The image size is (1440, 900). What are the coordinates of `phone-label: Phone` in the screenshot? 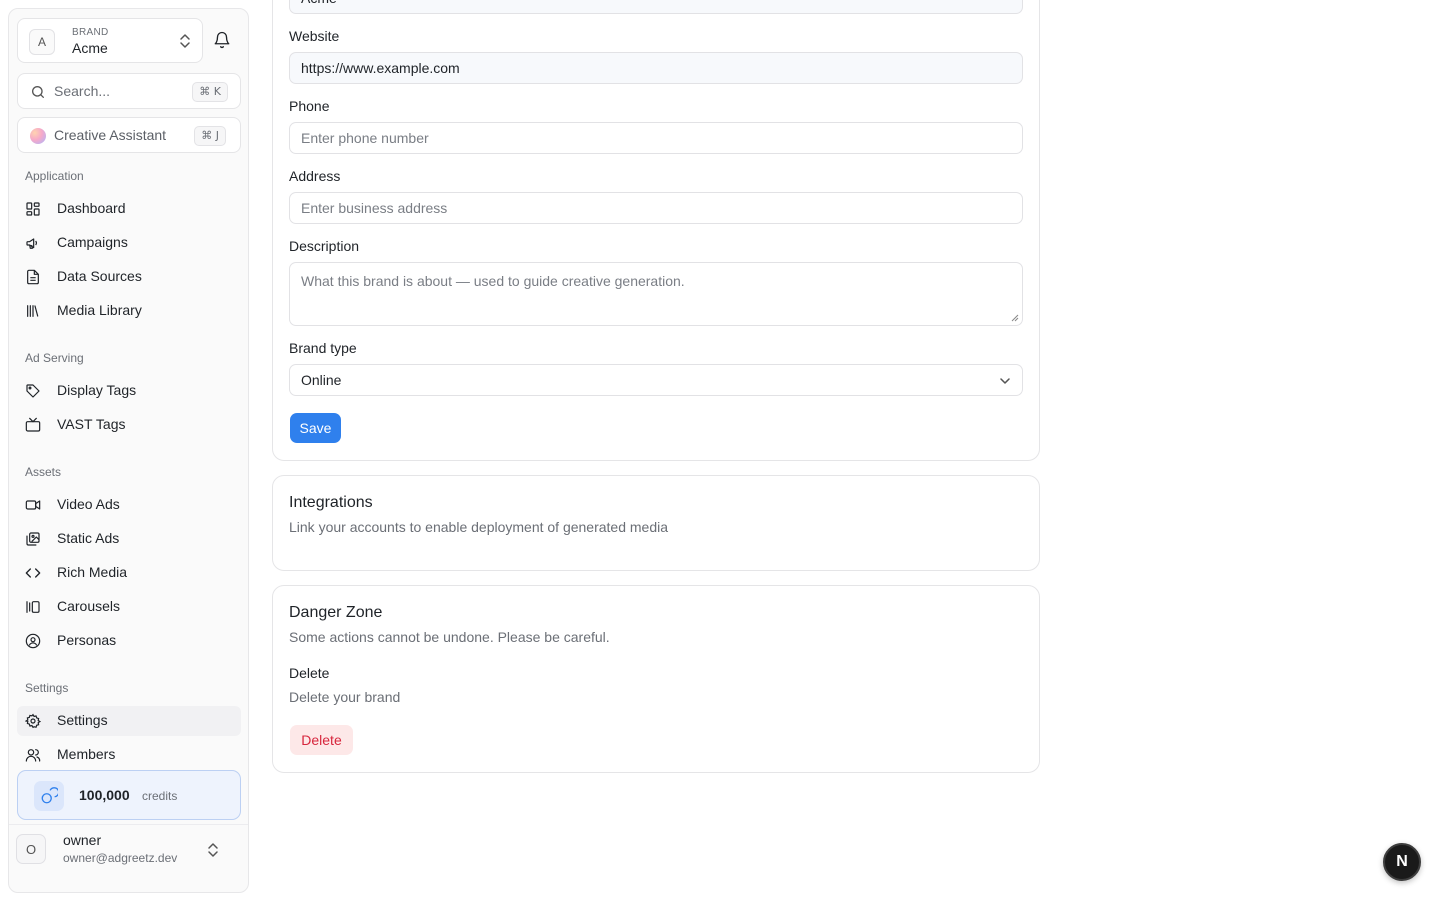 It's located at (309, 106).